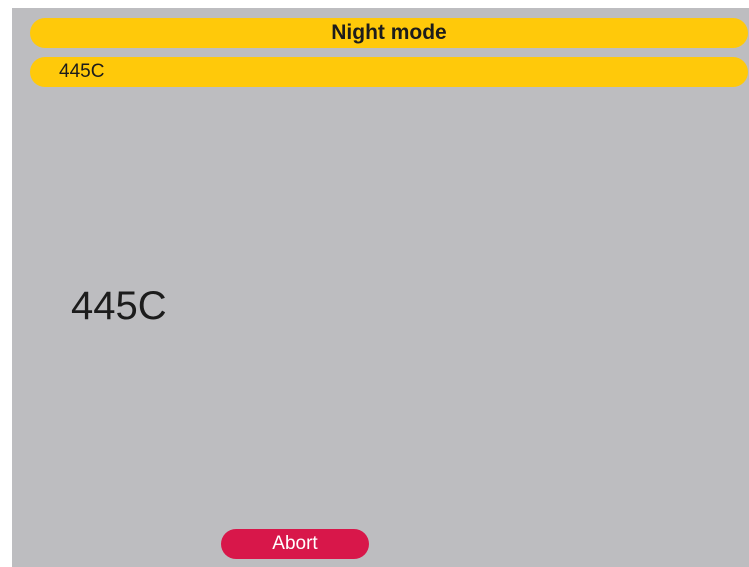  I want to click on page-title: Night mode, so click(389, 32).